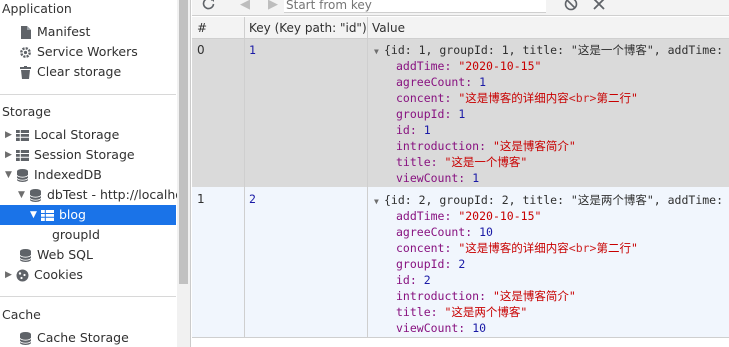 The image size is (729, 347). Describe the element at coordinates (68, 174) in the screenshot. I see `sidebar-item-label: IndexedDB` at that location.